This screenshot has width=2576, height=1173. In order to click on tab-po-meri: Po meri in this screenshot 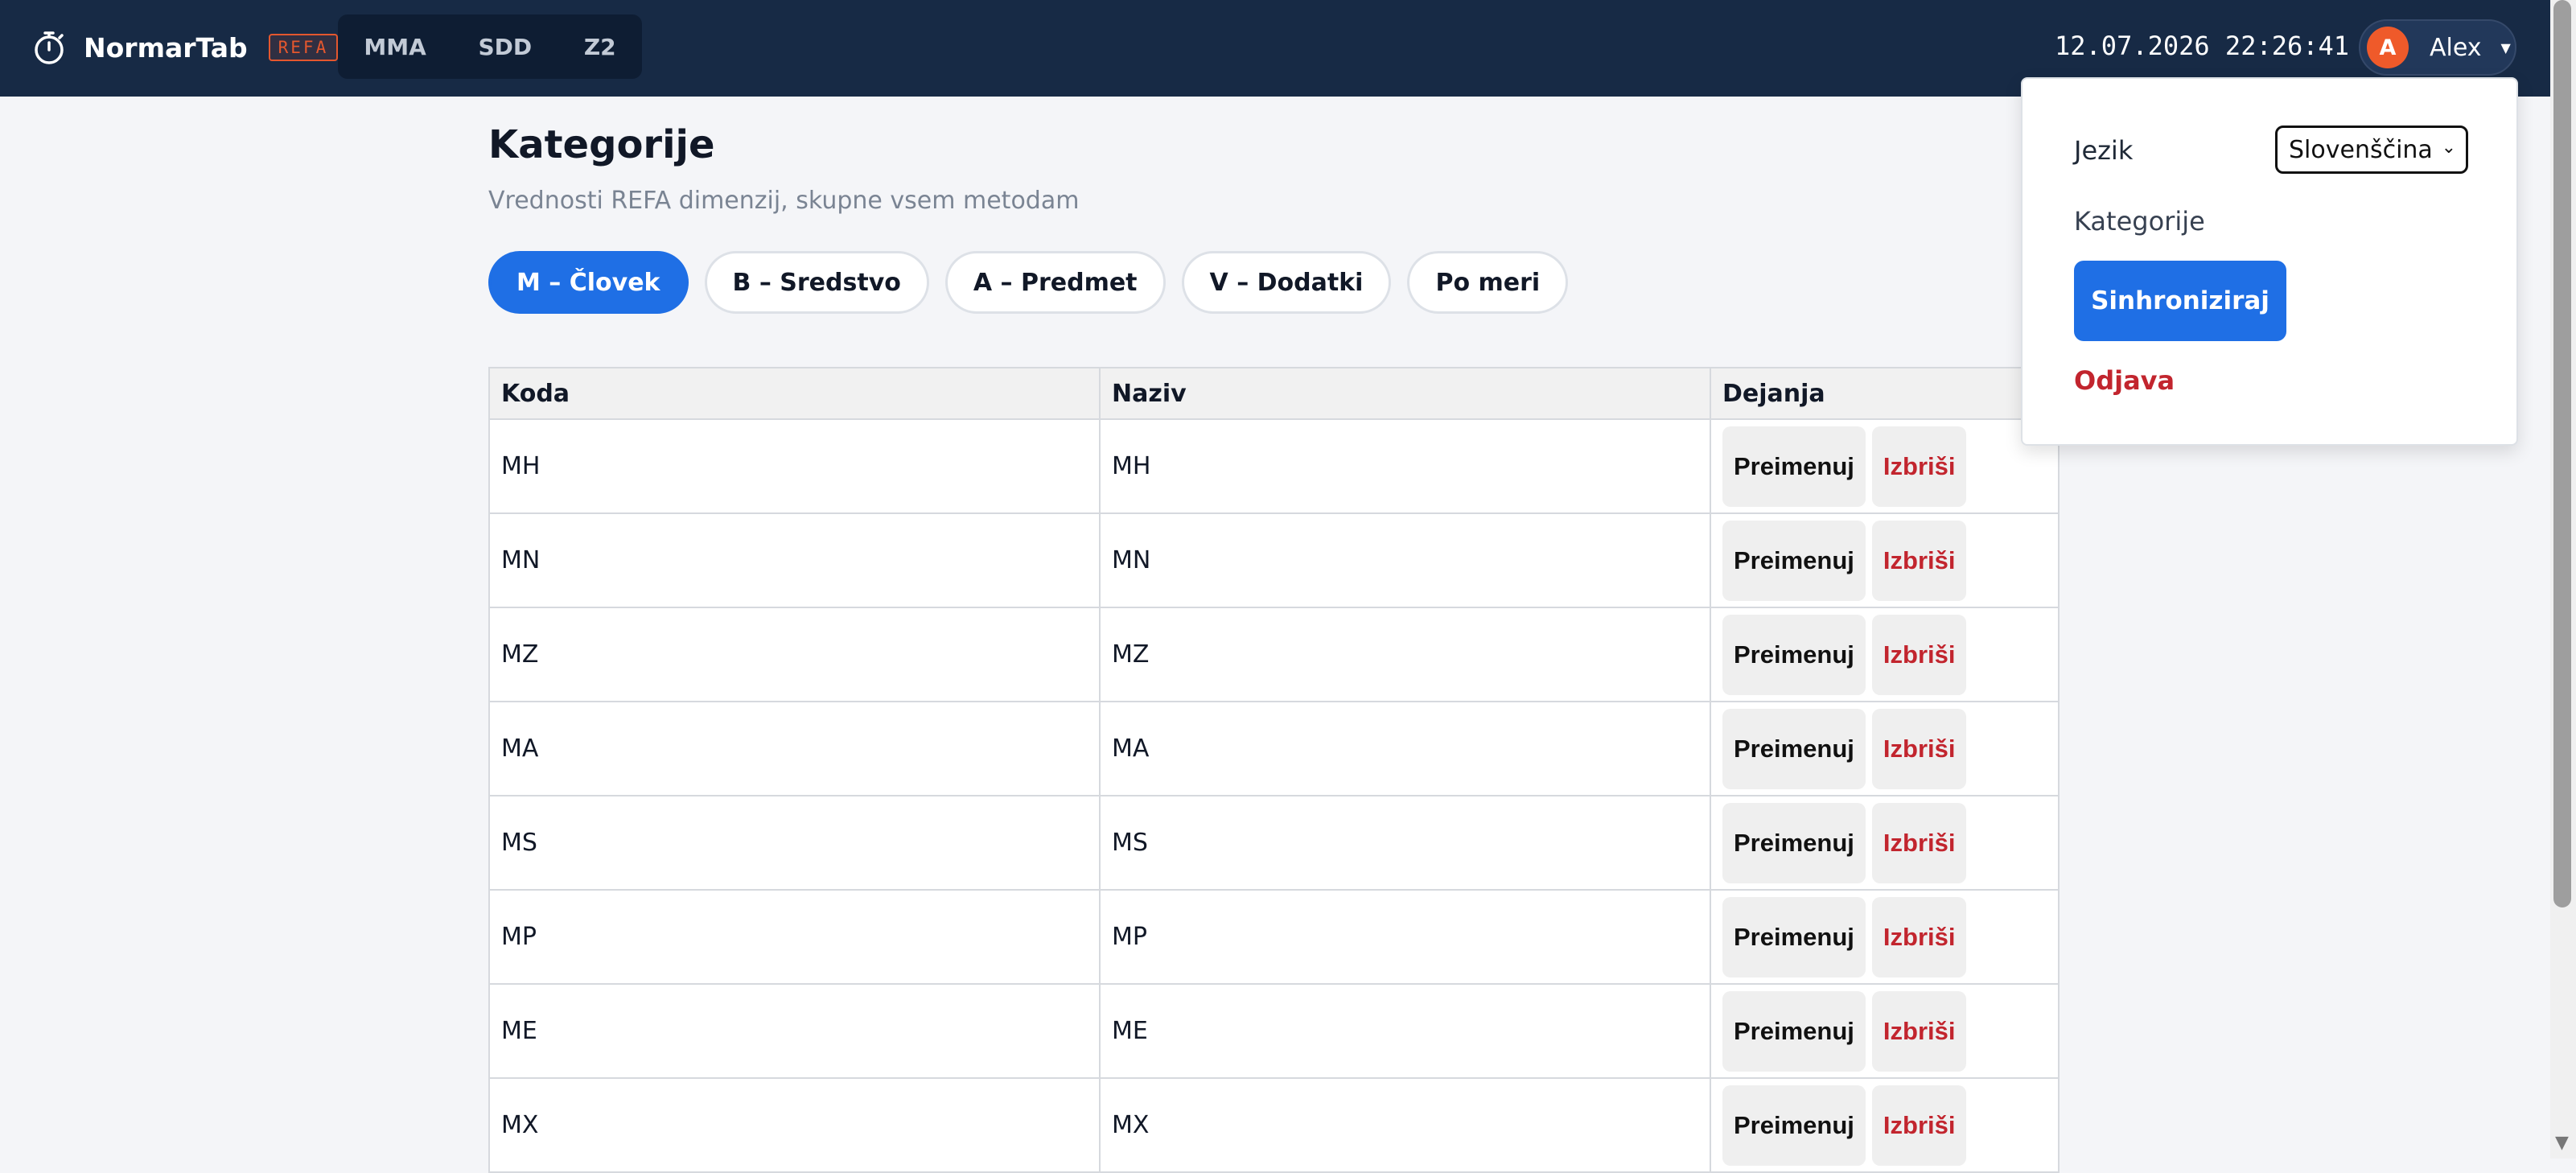, I will do `click(1488, 282)`.